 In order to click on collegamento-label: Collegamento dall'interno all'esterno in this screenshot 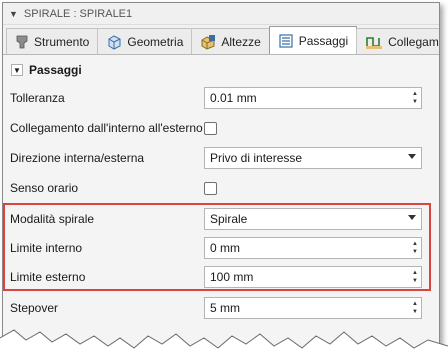, I will do `click(106, 128)`.